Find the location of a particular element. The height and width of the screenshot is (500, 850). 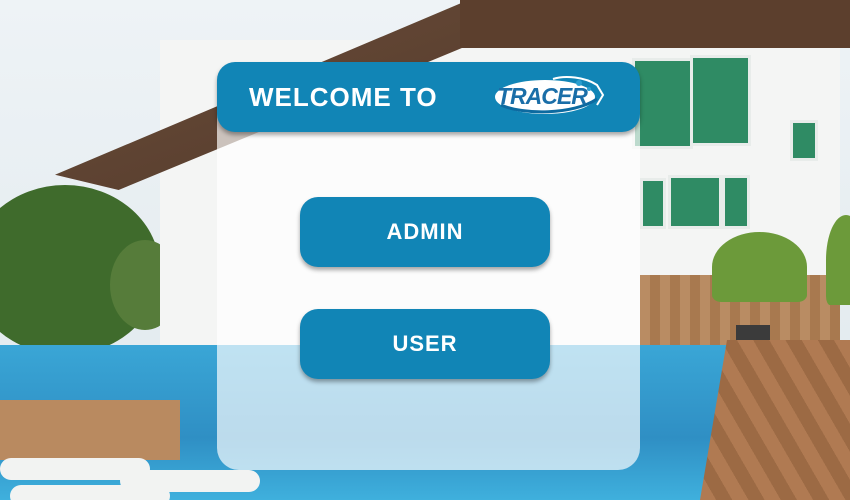

admin-button: ADMIN is located at coordinates (425, 232).